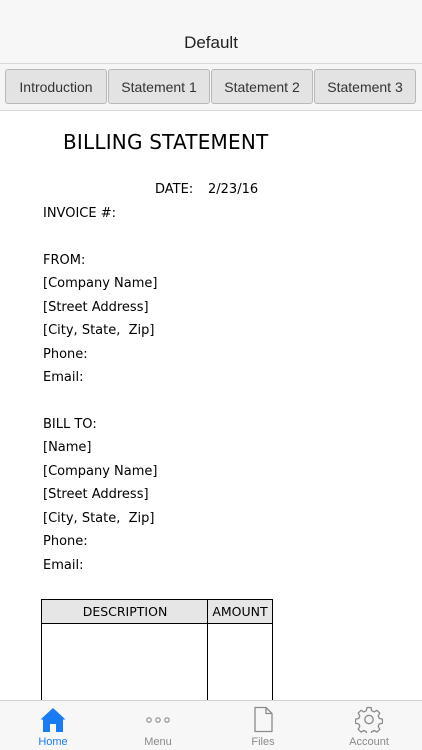  What do you see at coordinates (158, 742) in the screenshot?
I see `menu-label: Menu` at bounding box center [158, 742].